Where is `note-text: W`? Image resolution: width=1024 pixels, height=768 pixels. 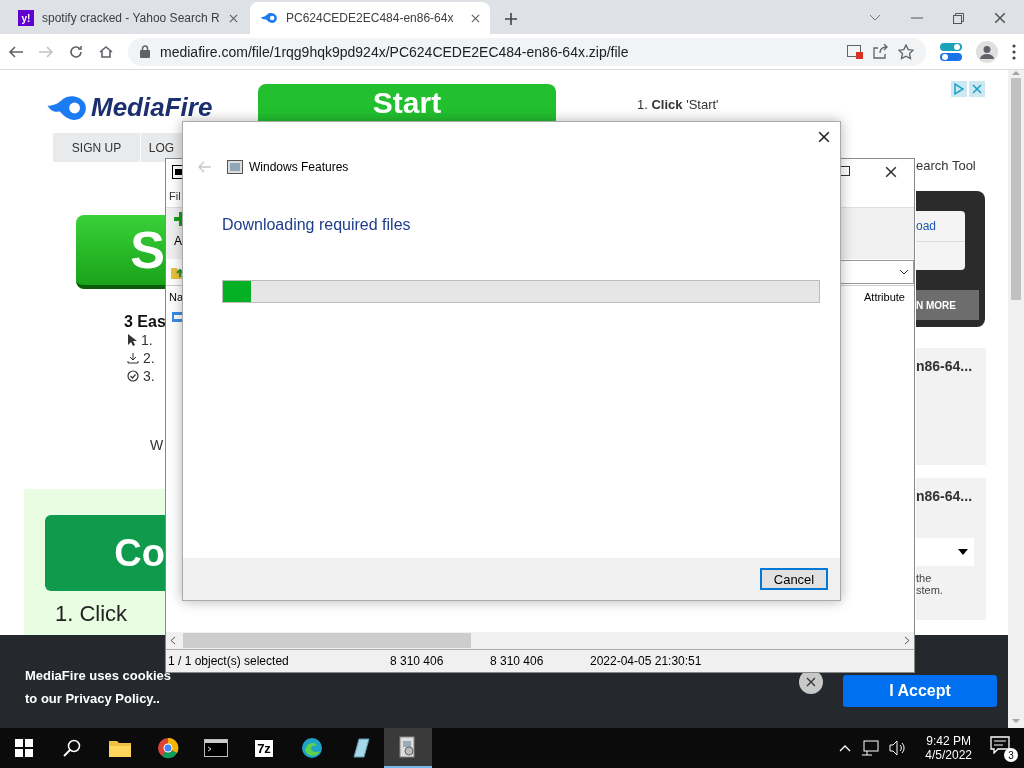 note-text: W is located at coordinates (157, 445).